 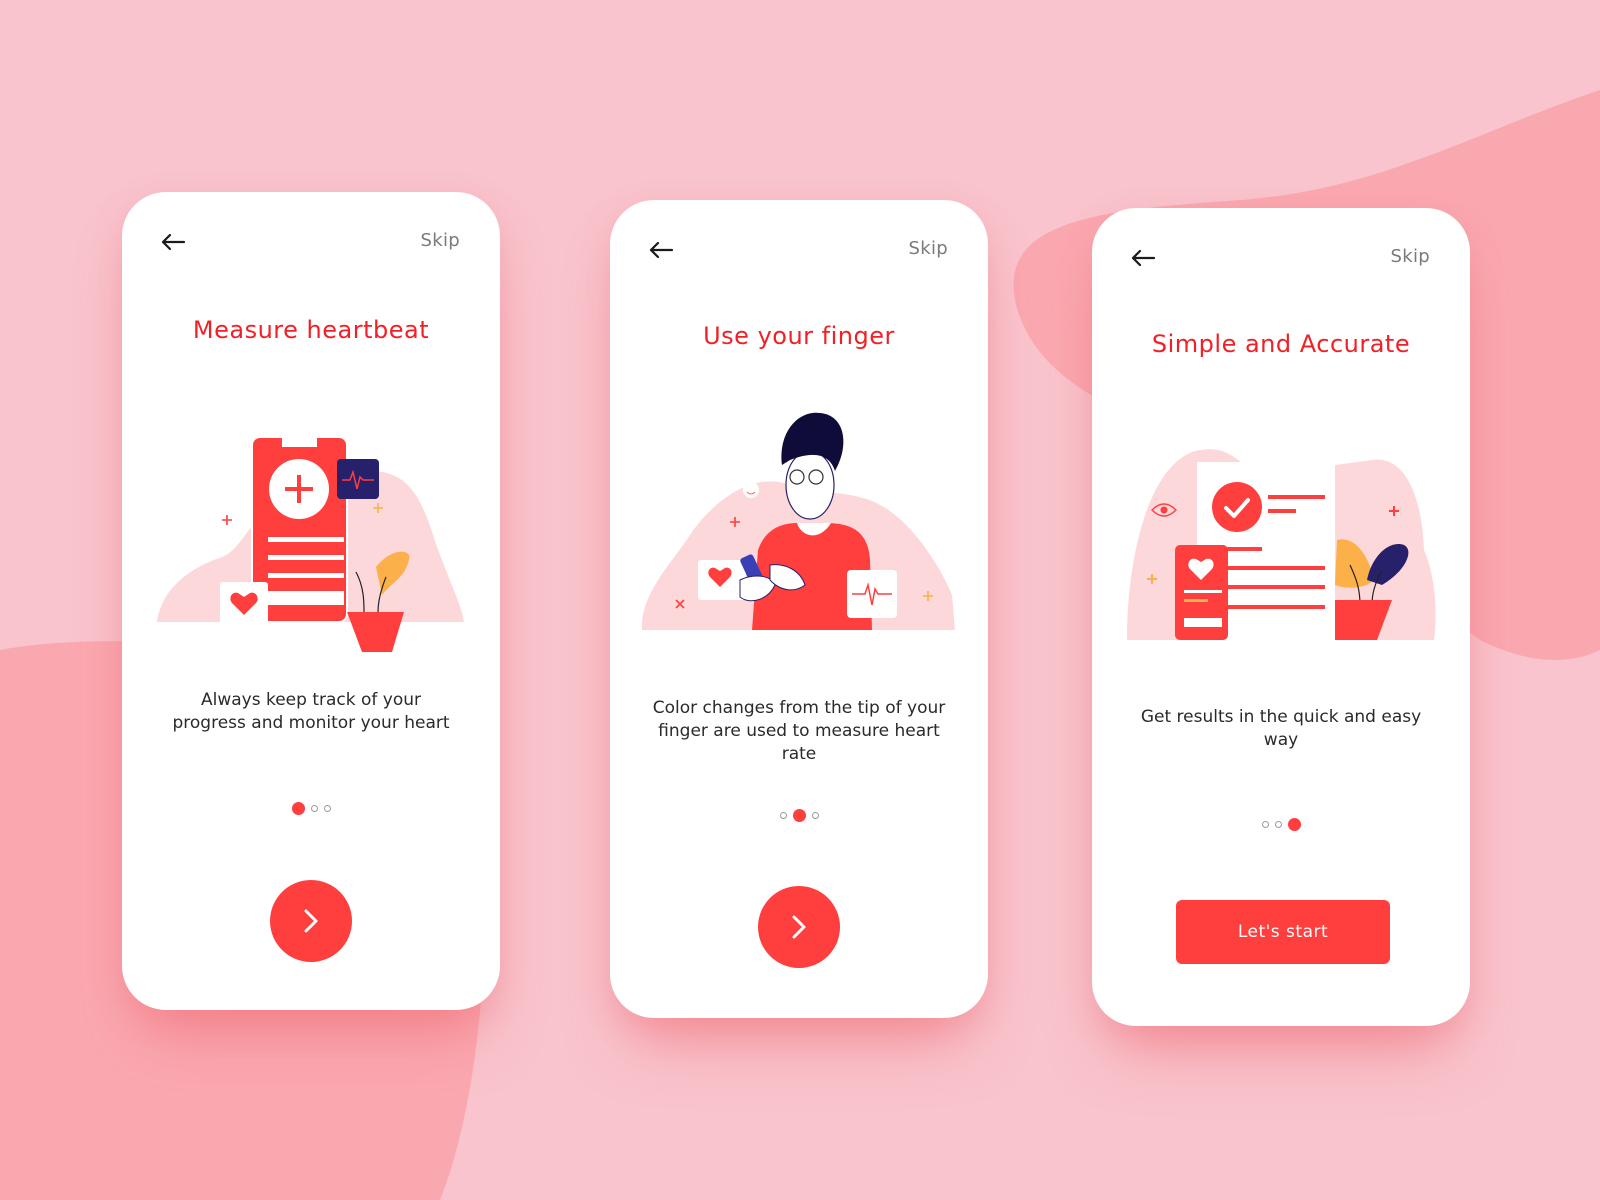 What do you see at coordinates (311, 330) in the screenshot?
I see `screen-title: Measure heartbeat` at bounding box center [311, 330].